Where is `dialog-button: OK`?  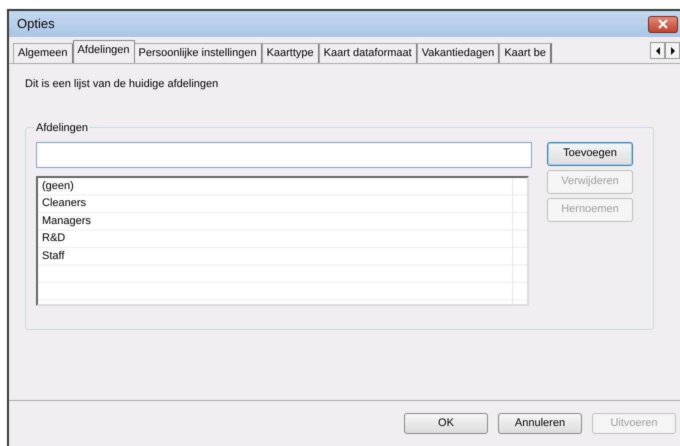
dialog-button: OK is located at coordinates (446, 423).